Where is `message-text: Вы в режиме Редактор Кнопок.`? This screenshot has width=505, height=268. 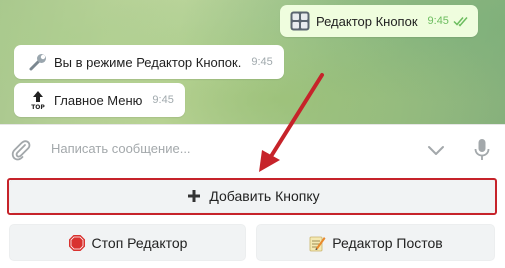 message-text: Вы в режиме Редактор Кнопок. is located at coordinates (148, 62).